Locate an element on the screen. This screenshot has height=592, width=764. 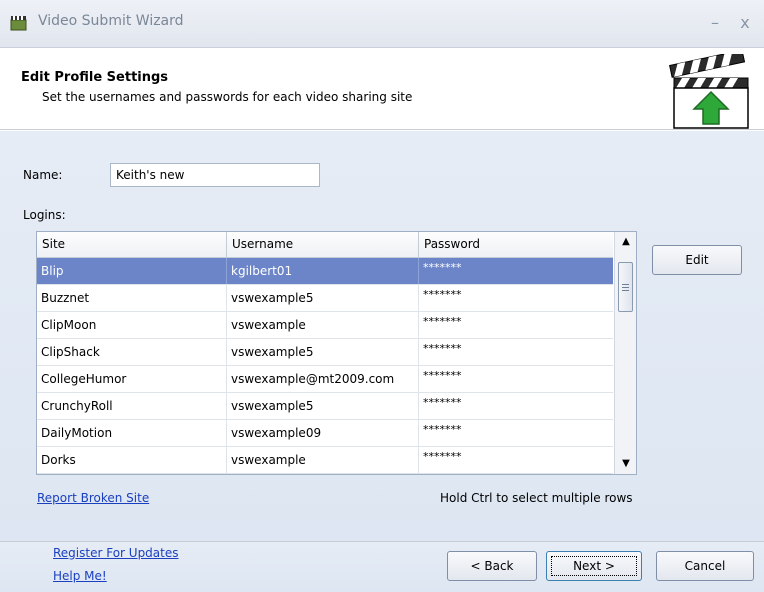
clapperboard-icon is located at coordinates (18, 23).